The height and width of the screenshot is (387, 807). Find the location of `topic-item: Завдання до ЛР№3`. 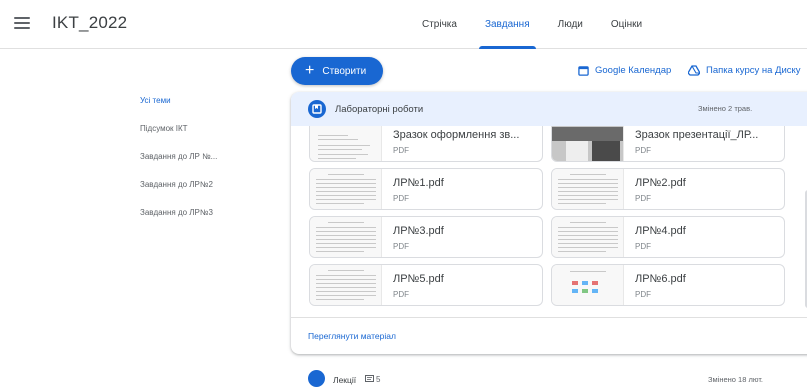

topic-item: Завдання до ЛР№3 is located at coordinates (178, 220).